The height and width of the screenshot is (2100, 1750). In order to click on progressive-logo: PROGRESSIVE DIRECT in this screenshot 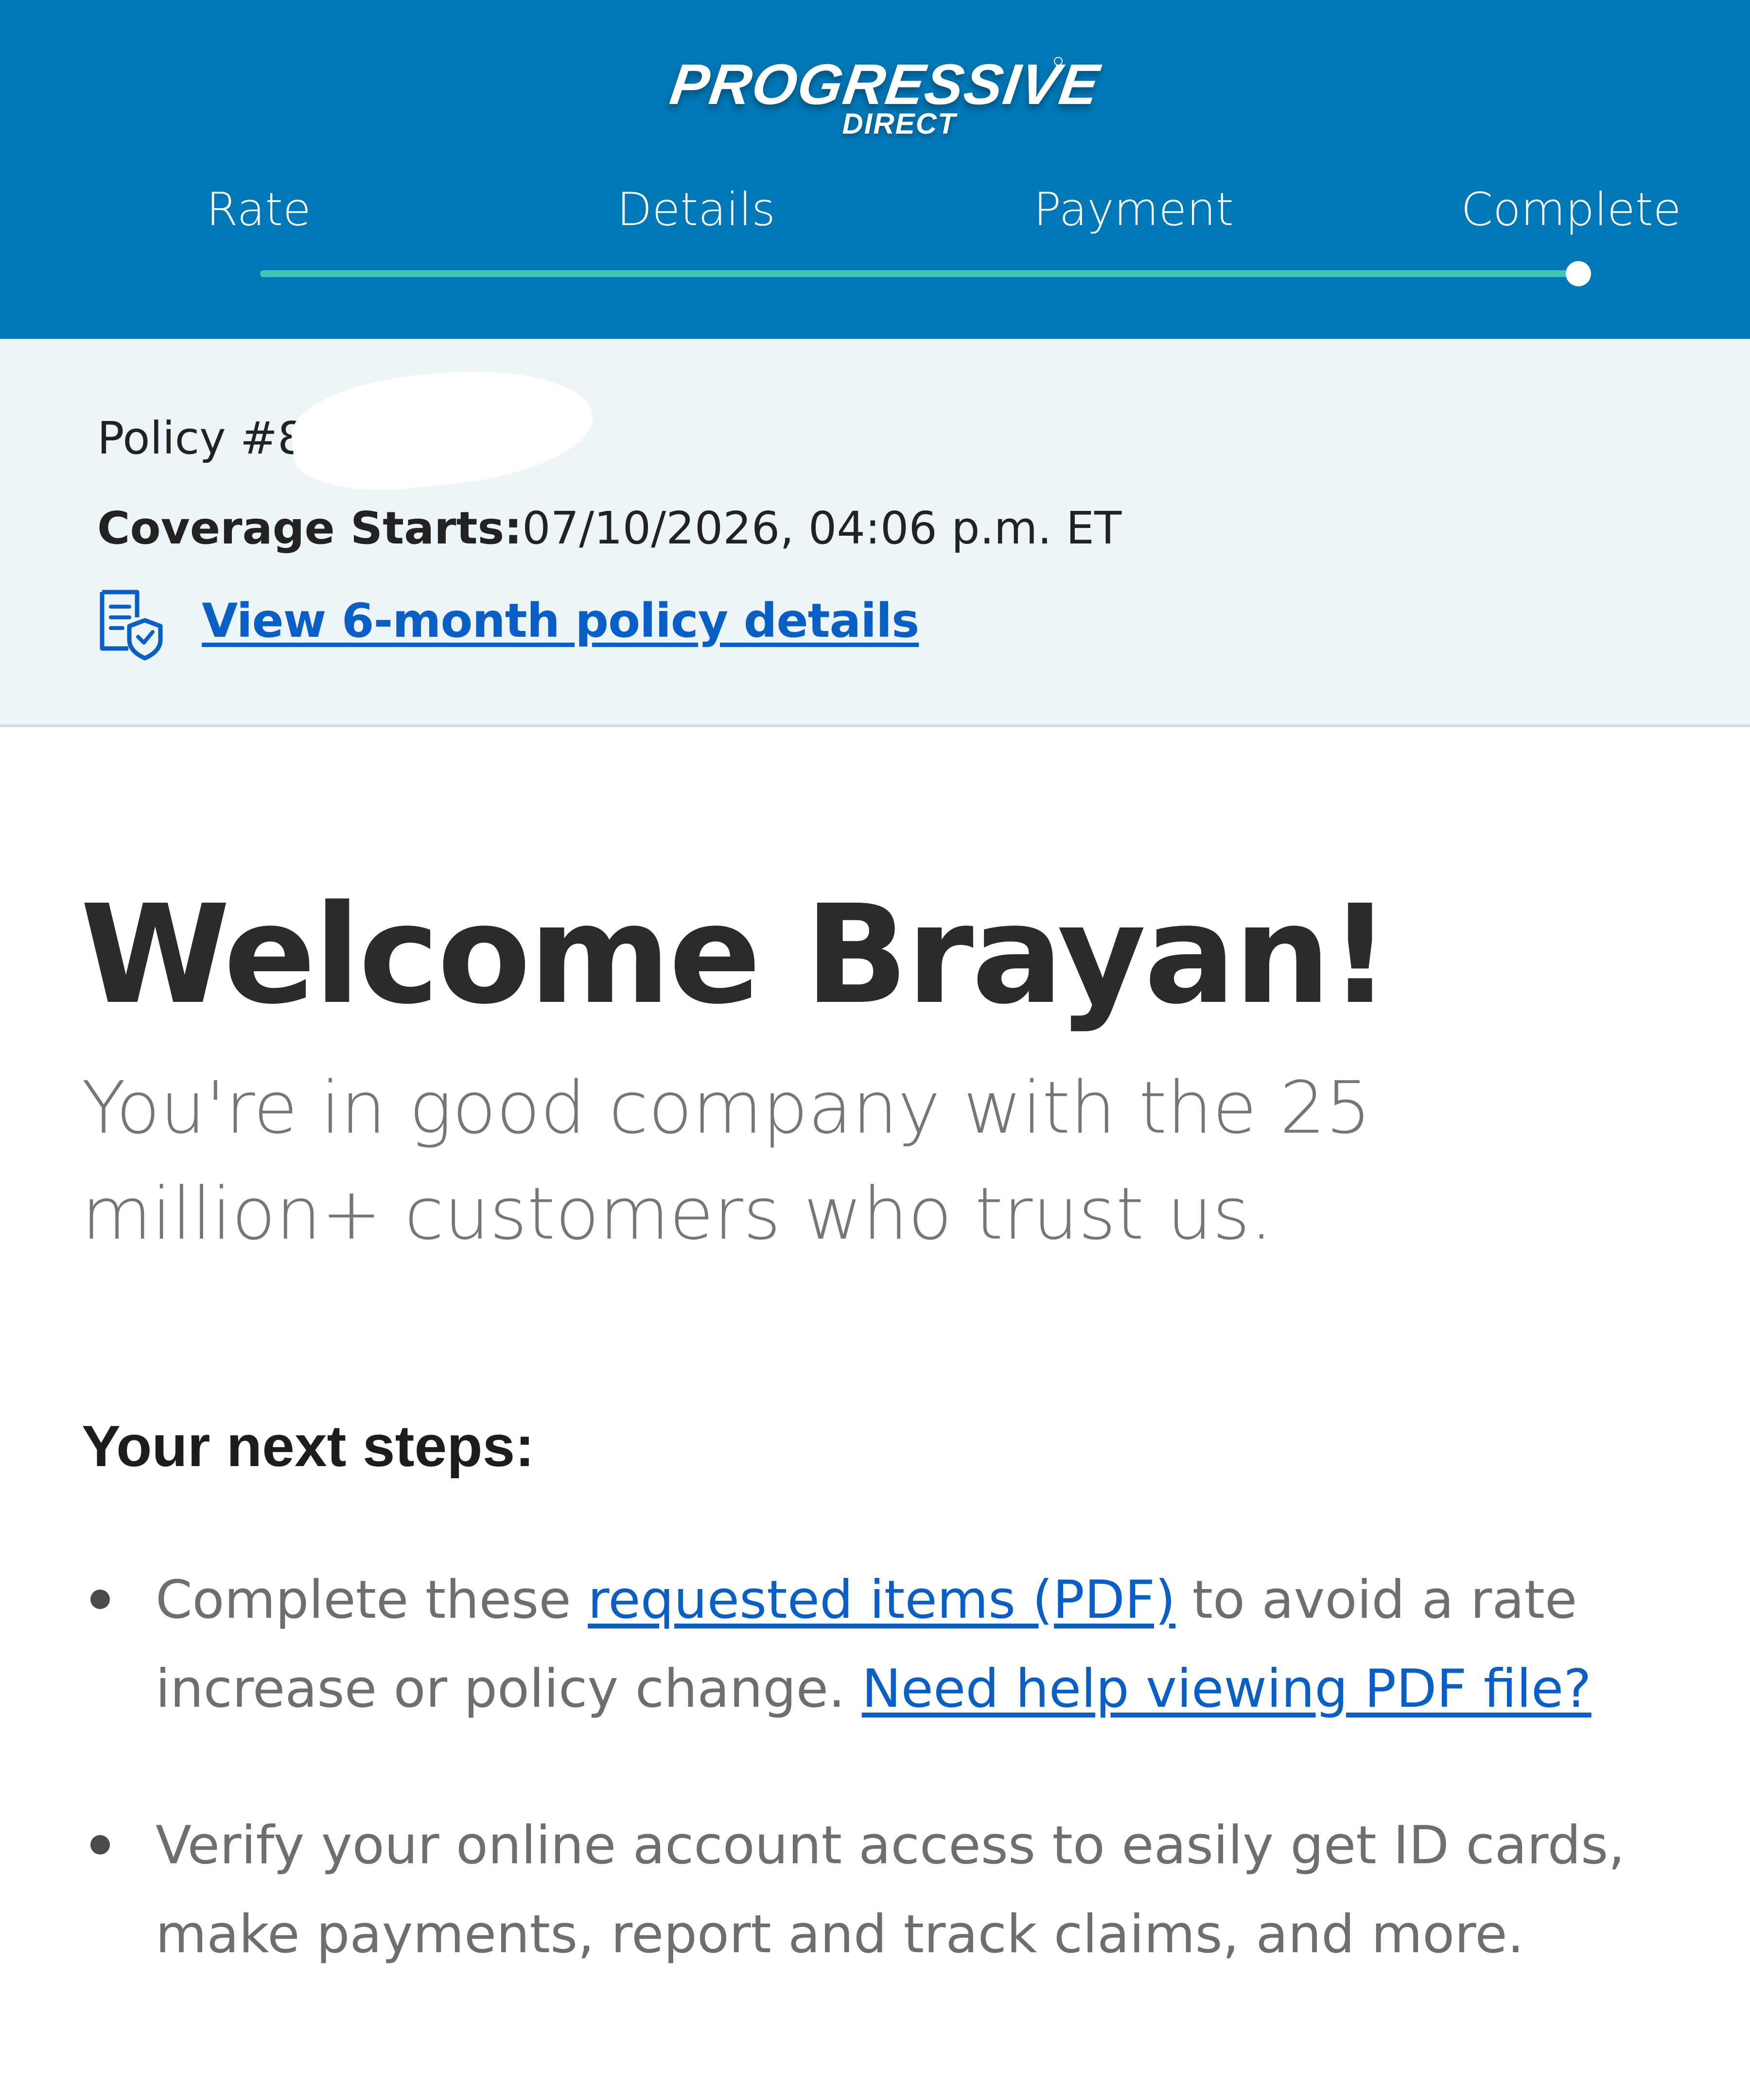, I will do `click(875, 97)`.